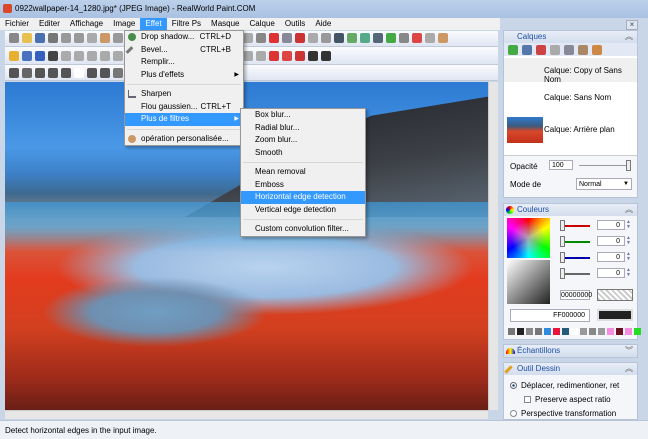 This screenshot has height=439, width=648. I want to click on toolbar2-8-icon, so click(118, 56).